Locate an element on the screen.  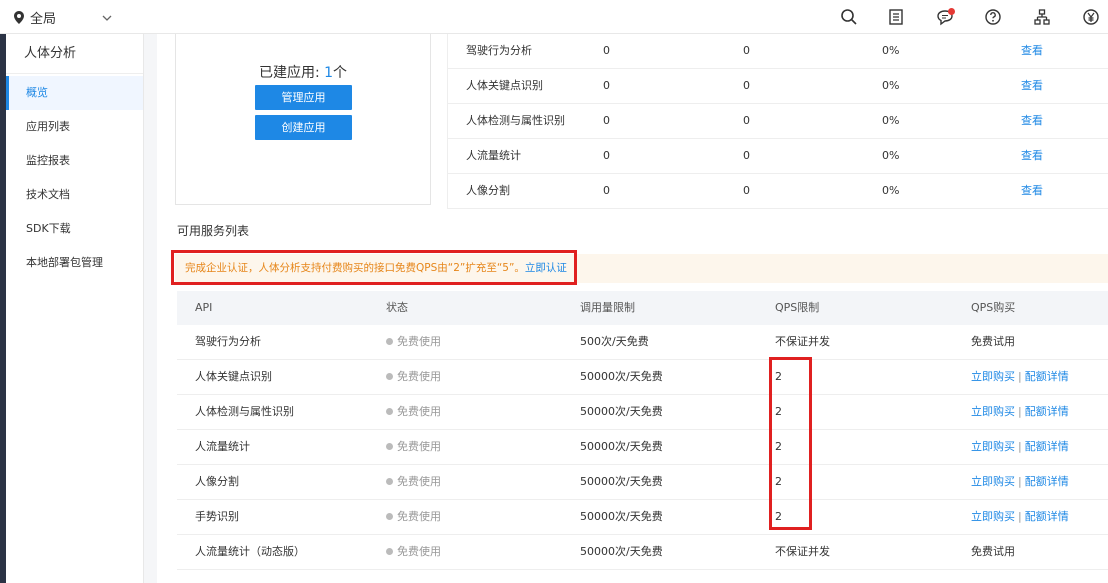
sidebar-item-sdk: SDK下载 is located at coordinates (74, 229).